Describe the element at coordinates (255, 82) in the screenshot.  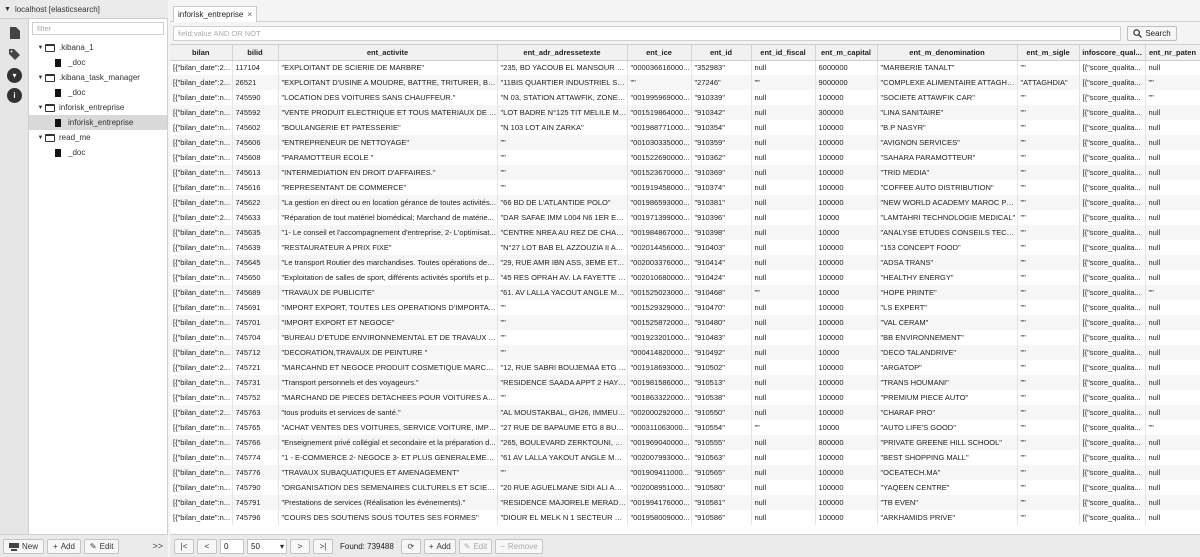
I see `table-cell: 26521` at that location.